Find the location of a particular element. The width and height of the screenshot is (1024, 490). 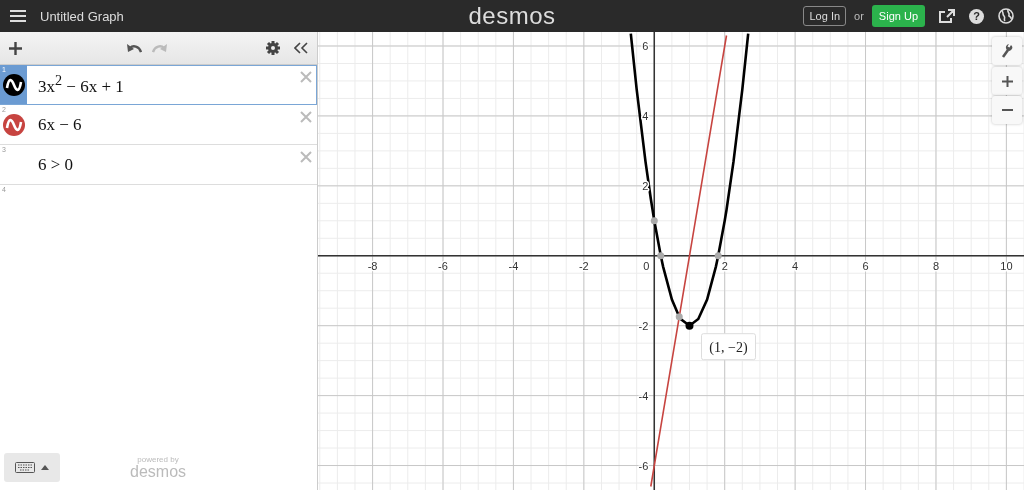

wrench-icon is located at coordinates (1007, 51).